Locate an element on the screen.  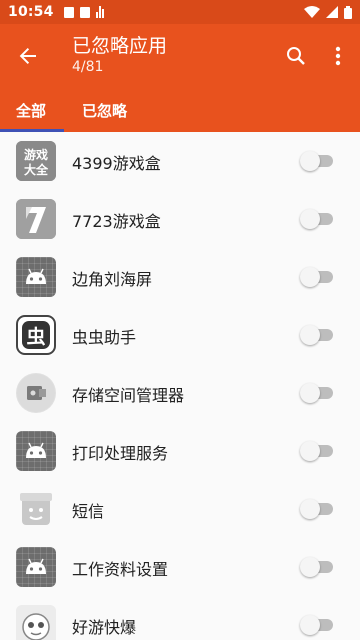
app-bar: 已忽略应用 4/81 is located at coordinates (180, 56).